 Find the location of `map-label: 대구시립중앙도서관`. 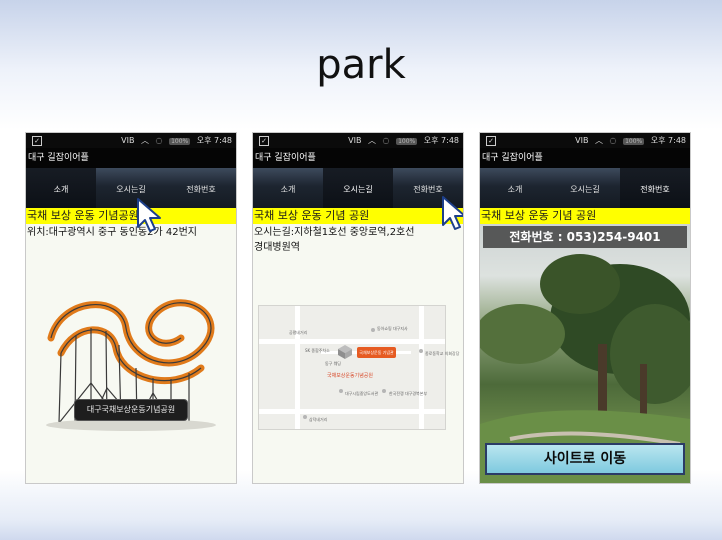

map-label: 대구시립중앙도서관 is located at coordinates (362, 393).